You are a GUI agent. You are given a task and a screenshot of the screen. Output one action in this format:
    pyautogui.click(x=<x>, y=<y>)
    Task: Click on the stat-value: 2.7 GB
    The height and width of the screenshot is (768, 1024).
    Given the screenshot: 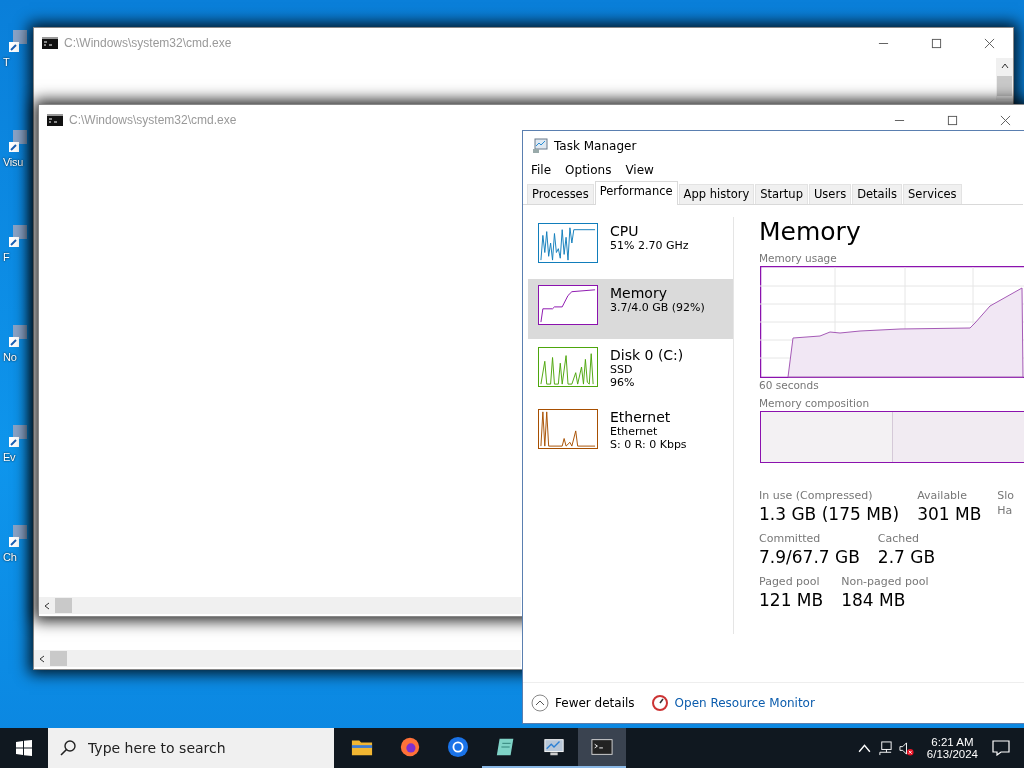 What is the action you would take?
    pyautogui.click(x=906, y=557)
    